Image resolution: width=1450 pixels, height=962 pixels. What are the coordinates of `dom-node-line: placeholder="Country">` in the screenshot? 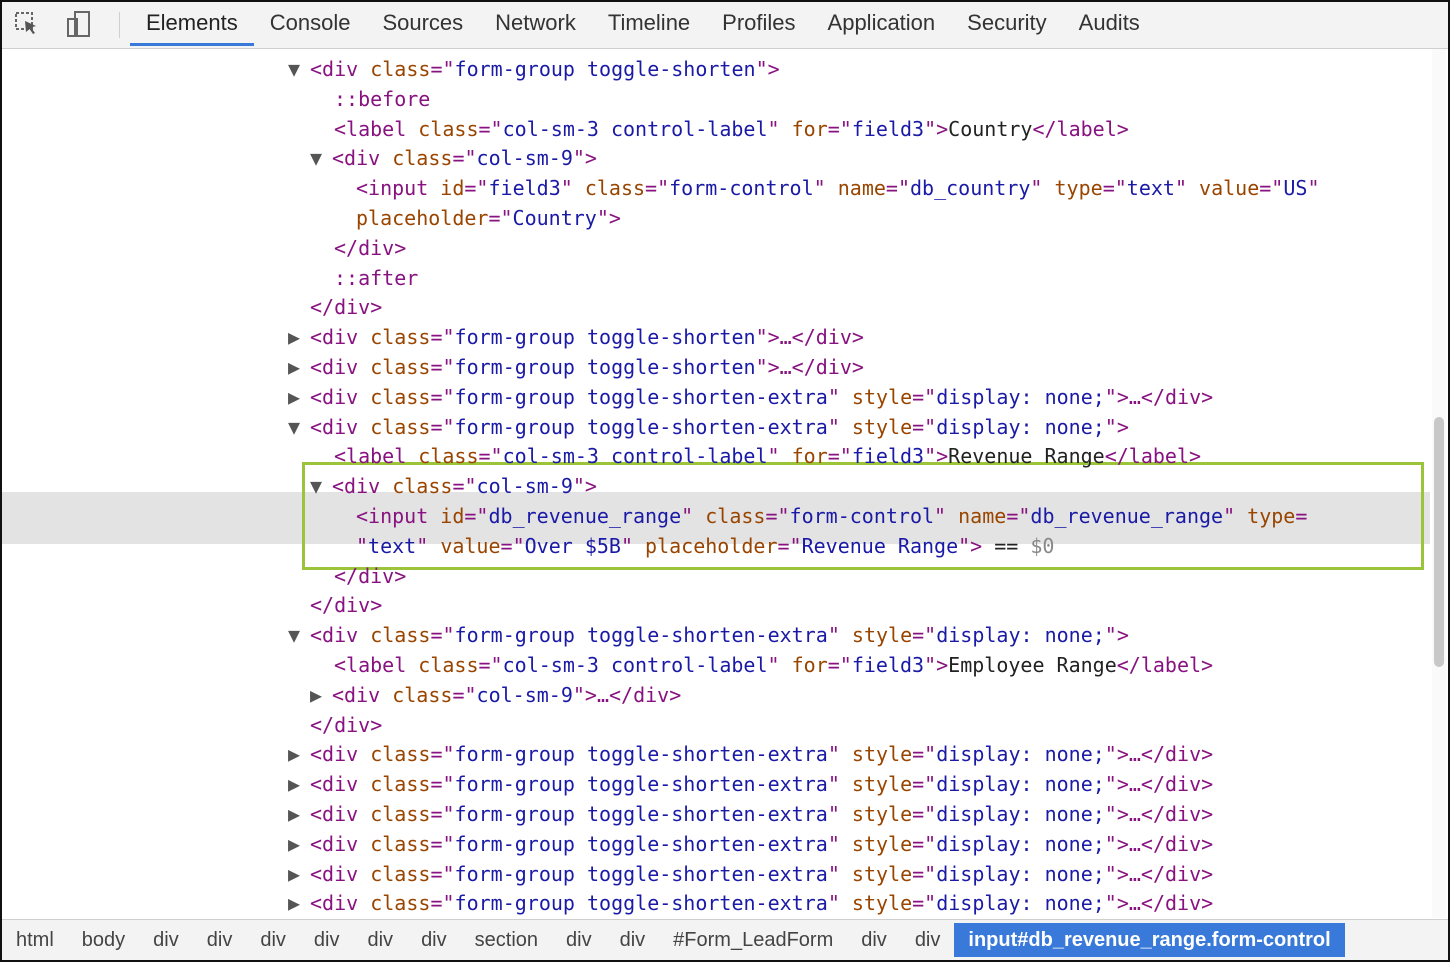 It's located at (716, 218).